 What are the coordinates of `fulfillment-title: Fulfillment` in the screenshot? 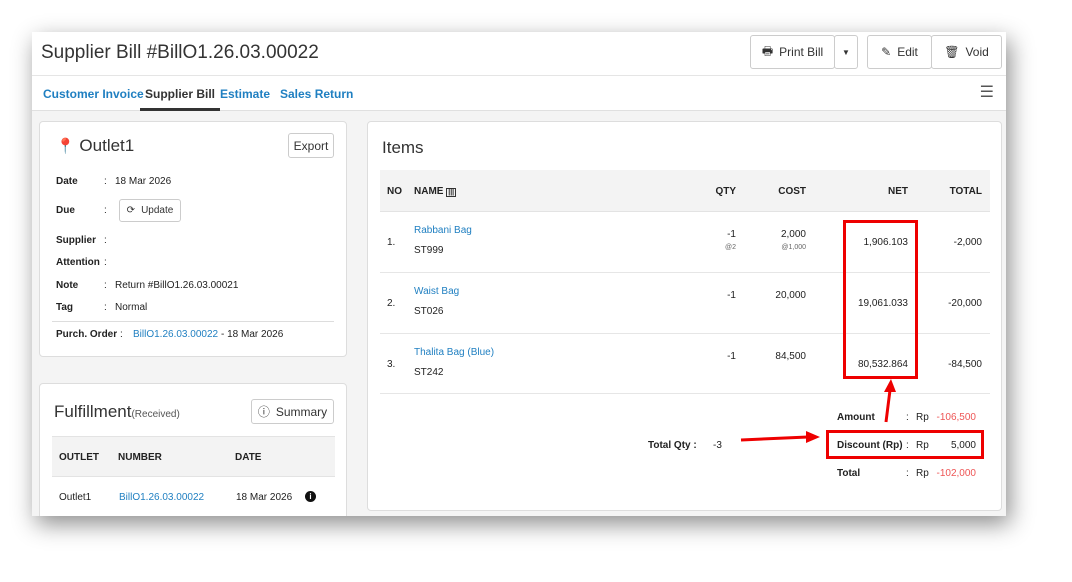 It's located at (93, 411).